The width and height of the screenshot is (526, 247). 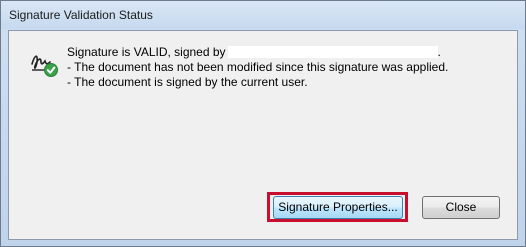 I want to click on redacted-signer-name, so click(x=332, y=52).